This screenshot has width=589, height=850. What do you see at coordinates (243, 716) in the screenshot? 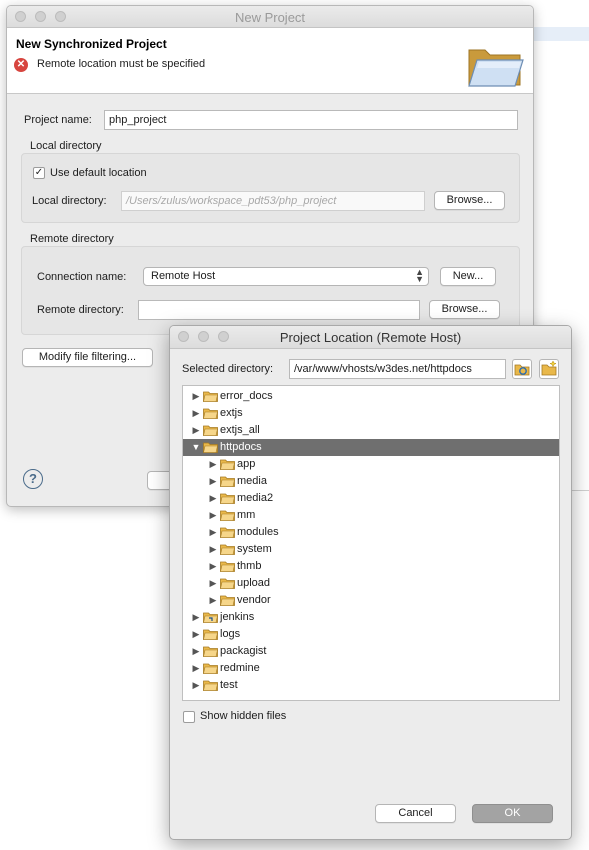
I see `show-hidden-files-label: Show hidden files` at bounding box center [243, 716].